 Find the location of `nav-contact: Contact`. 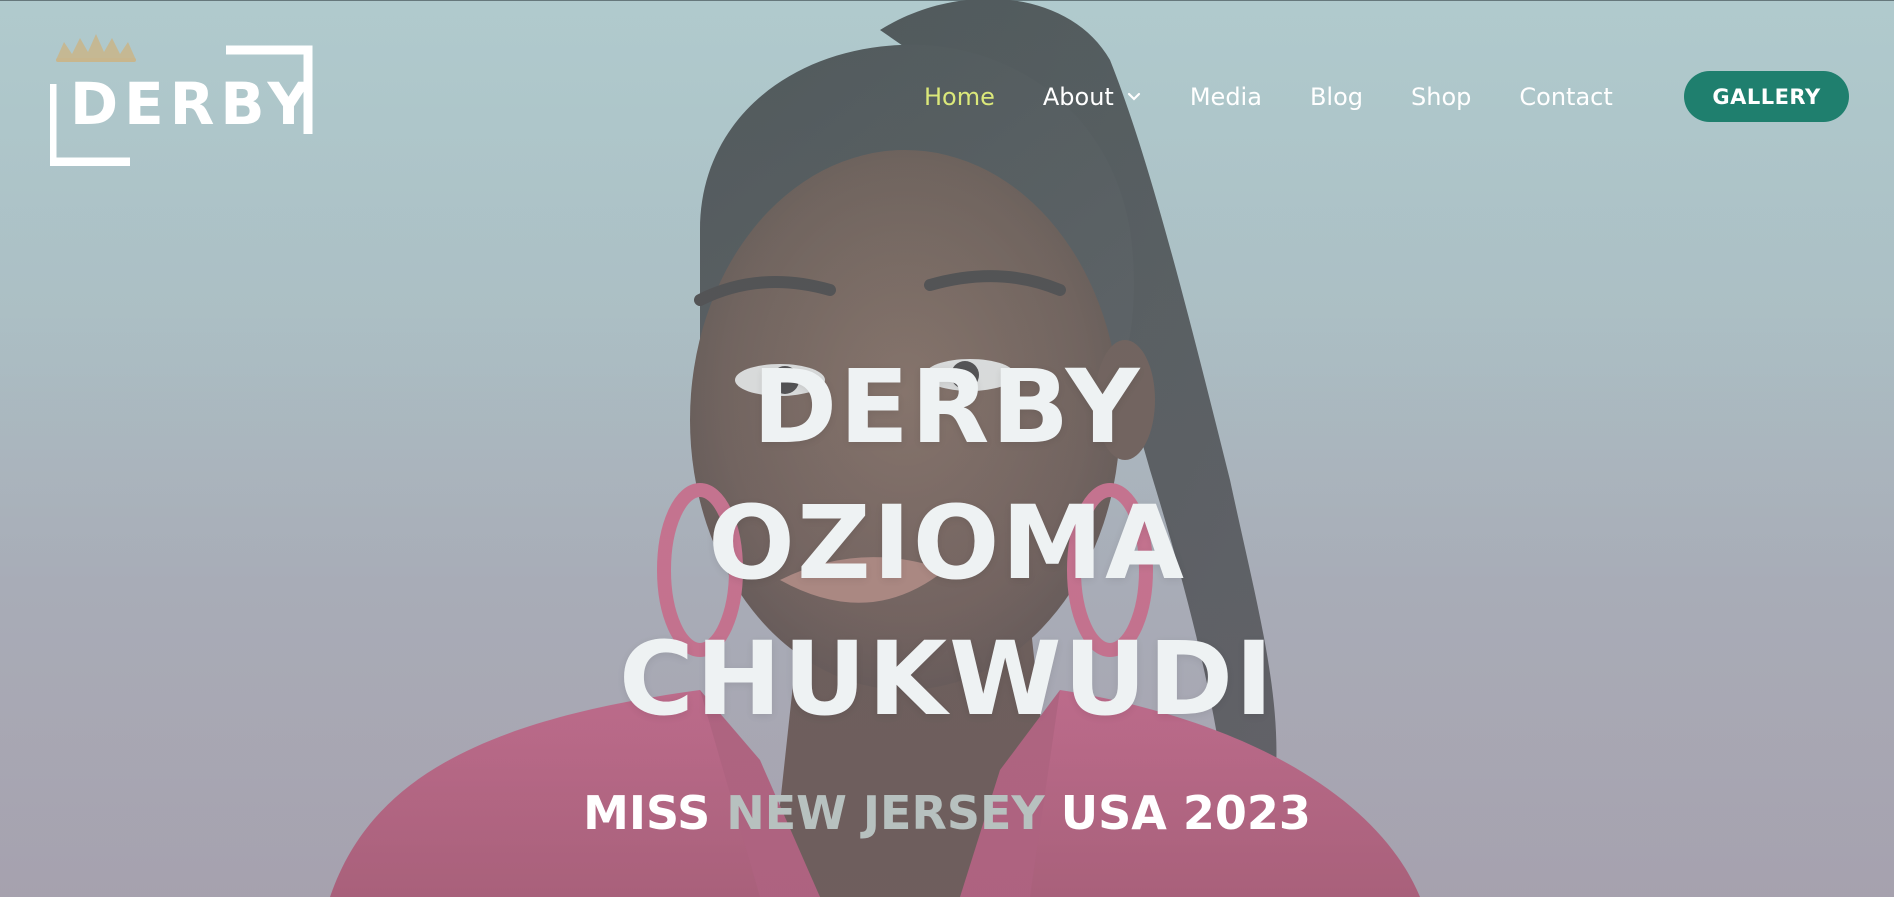

nav-contact: Contact is located at coordinates (1565, 97).